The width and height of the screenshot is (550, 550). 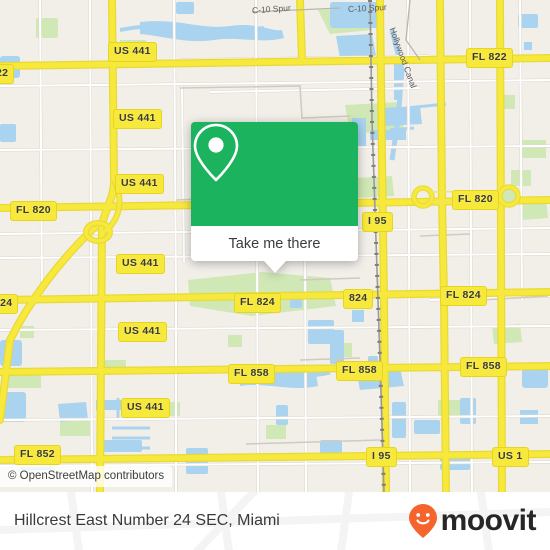 What do you see at coordinates (216, 152) in the screenshot?
I see `map-pin-icon` at bounding box center [216, 152].